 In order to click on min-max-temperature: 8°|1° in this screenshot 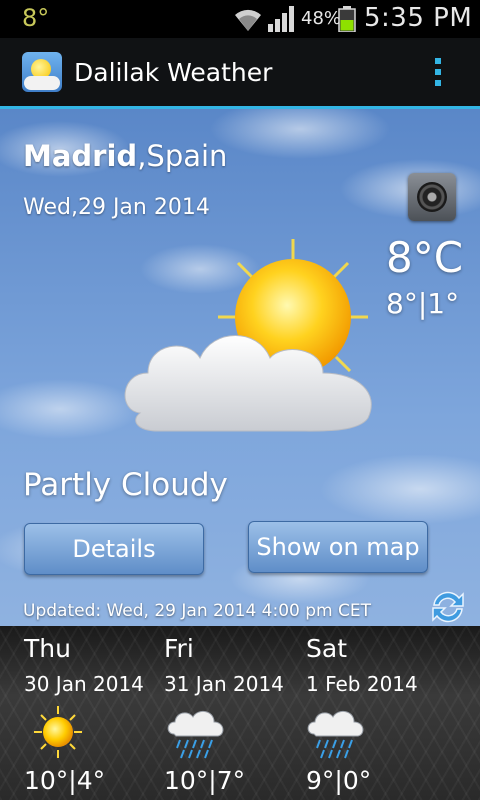, I will do `click(423, 303)`.